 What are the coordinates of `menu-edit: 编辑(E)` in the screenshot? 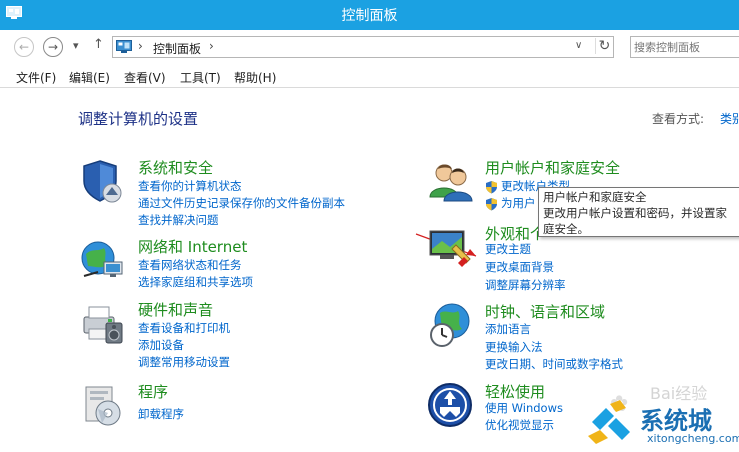 It's located at (89, 77).